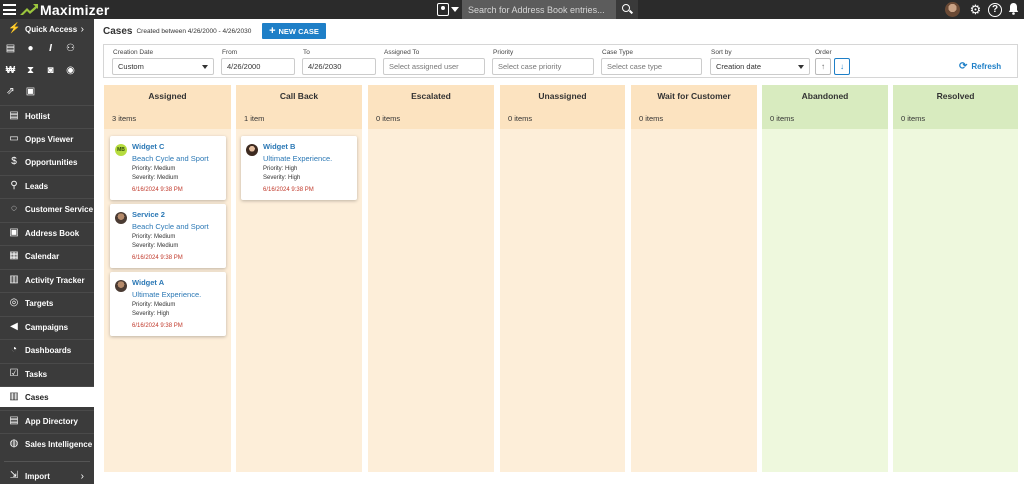  What do you see at coordinates (760, 66) in the screenshot?
I see `sort-by-select: Creation date` at bounding box center [760, 66].